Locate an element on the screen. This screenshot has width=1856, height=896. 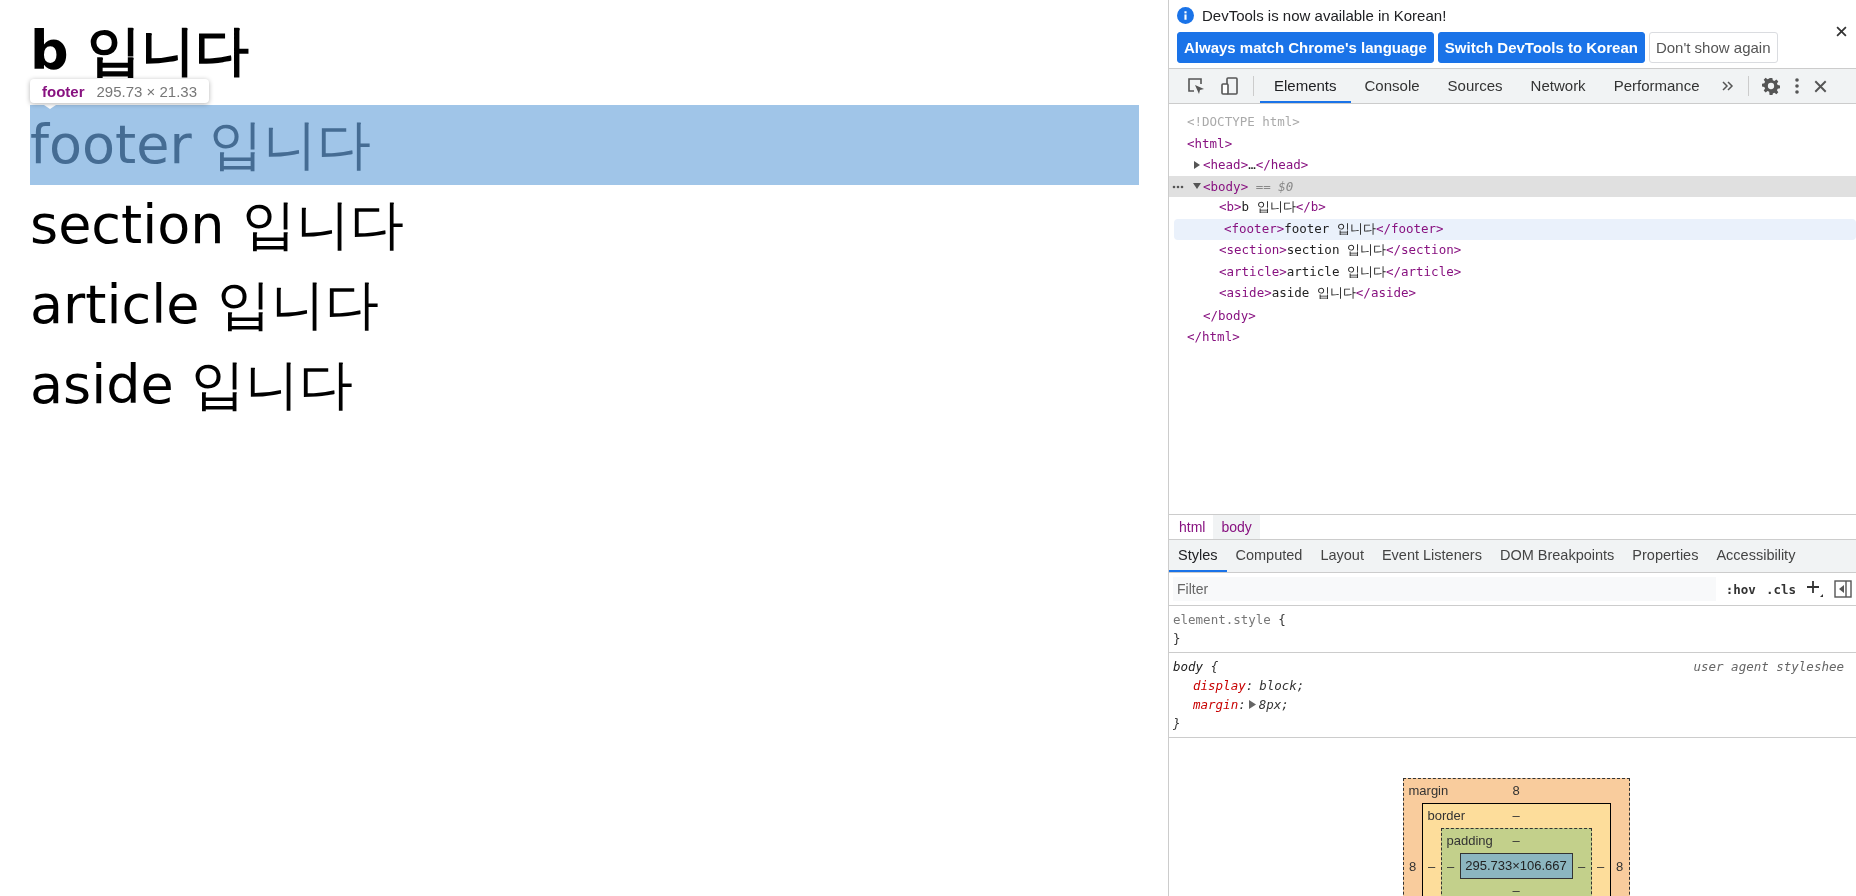
infobar-button: Always match Chrome's language is located at coordinates (1305, 47).